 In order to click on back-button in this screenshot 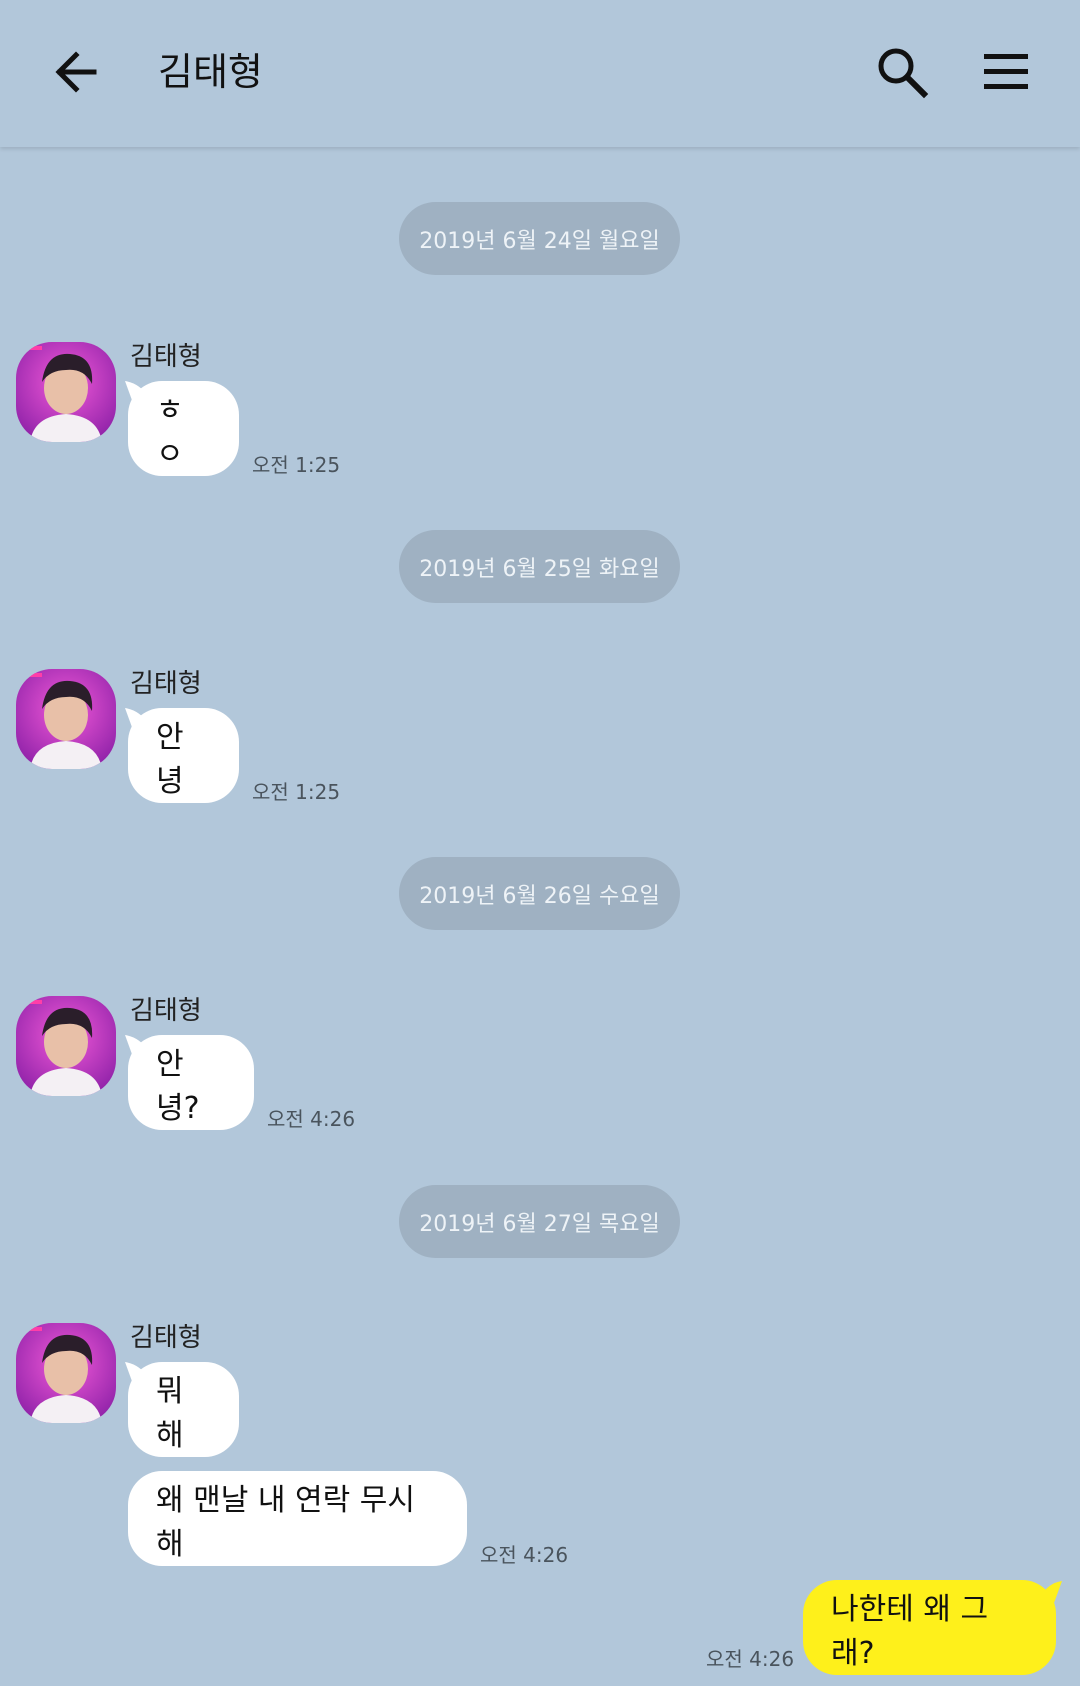, I will do `click(76, 72)`.